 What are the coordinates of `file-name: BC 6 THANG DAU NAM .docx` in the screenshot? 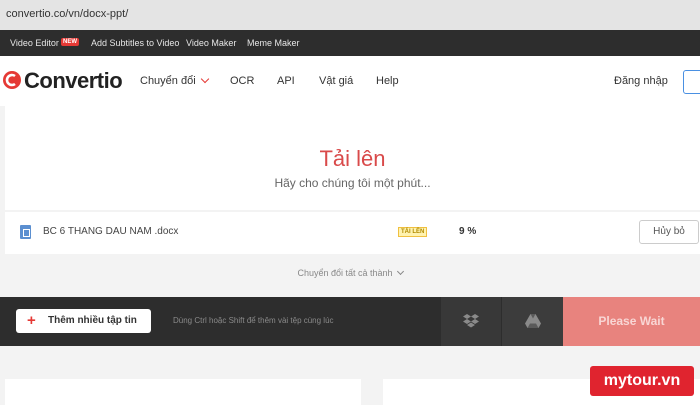 It's located at (111, 231).